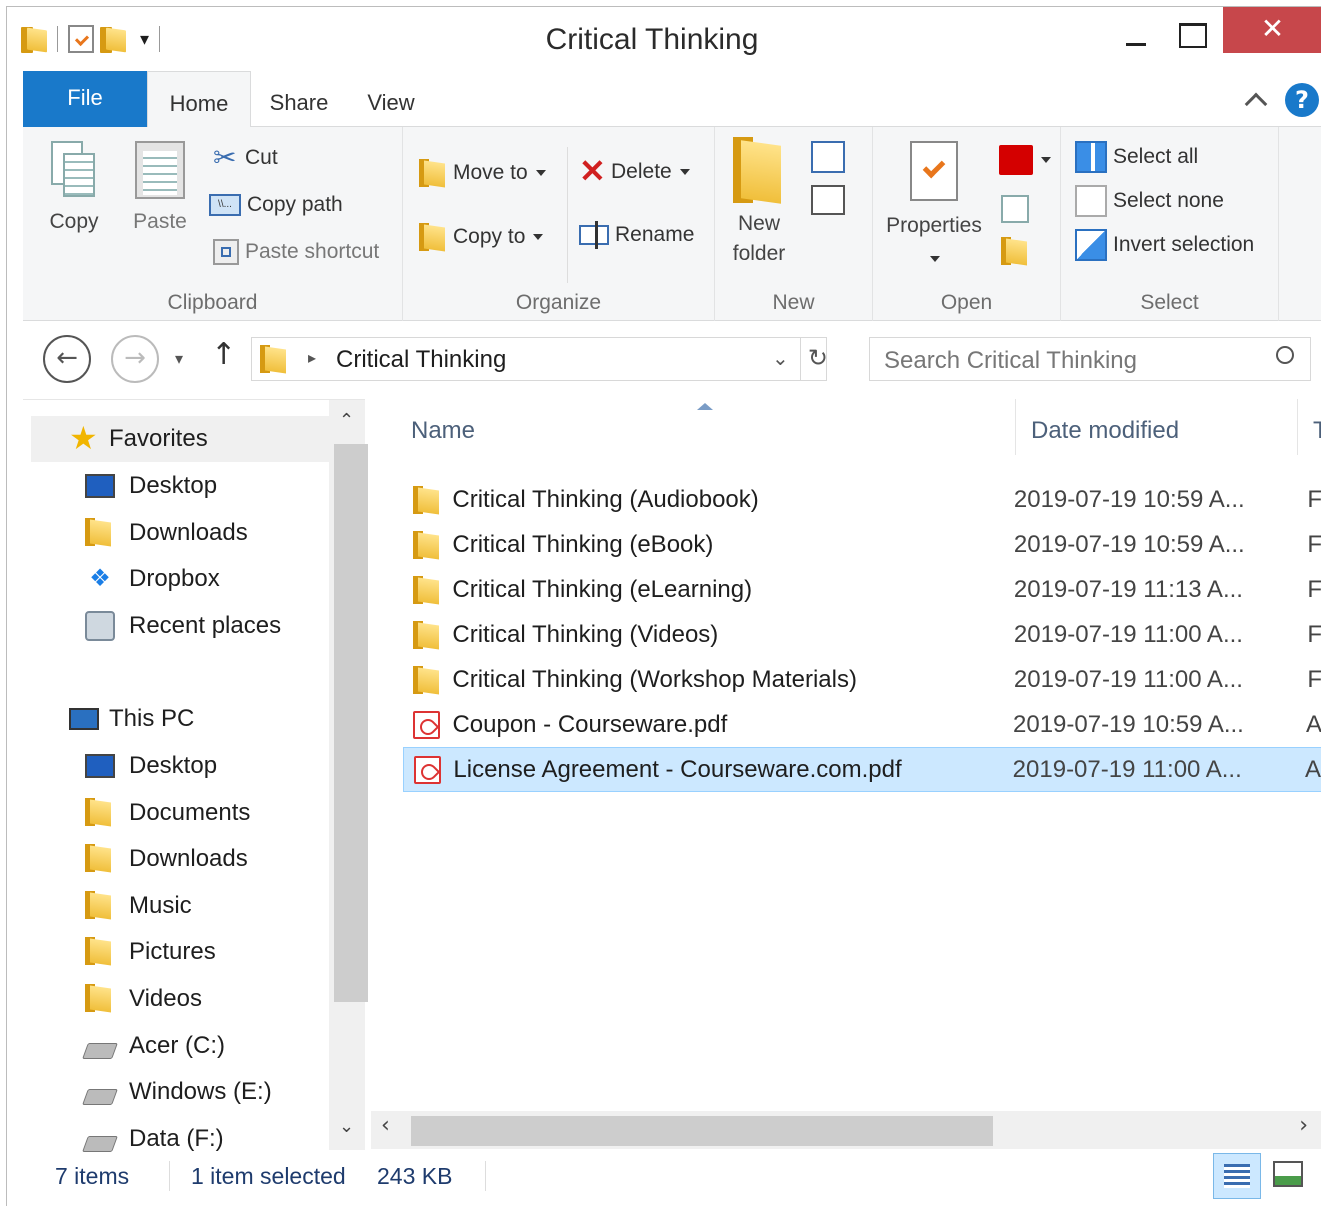 This screenshot has height=1206, width=1321. Describe the element at coordinates (299, 99) in the screenshot. I see `tab-share: Share` at that location.